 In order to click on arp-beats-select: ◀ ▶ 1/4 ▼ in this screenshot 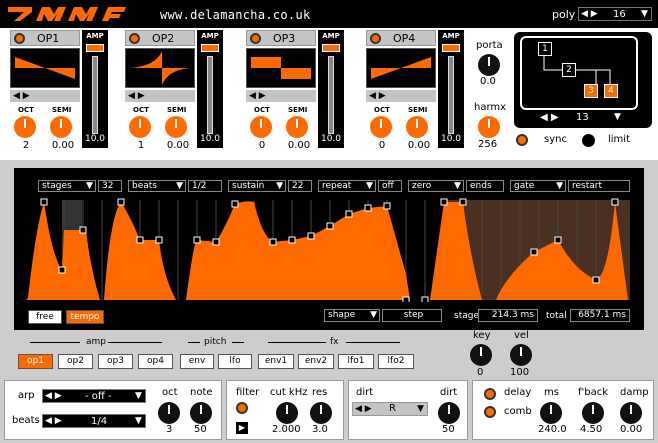, I will do `click(94, 421)`.